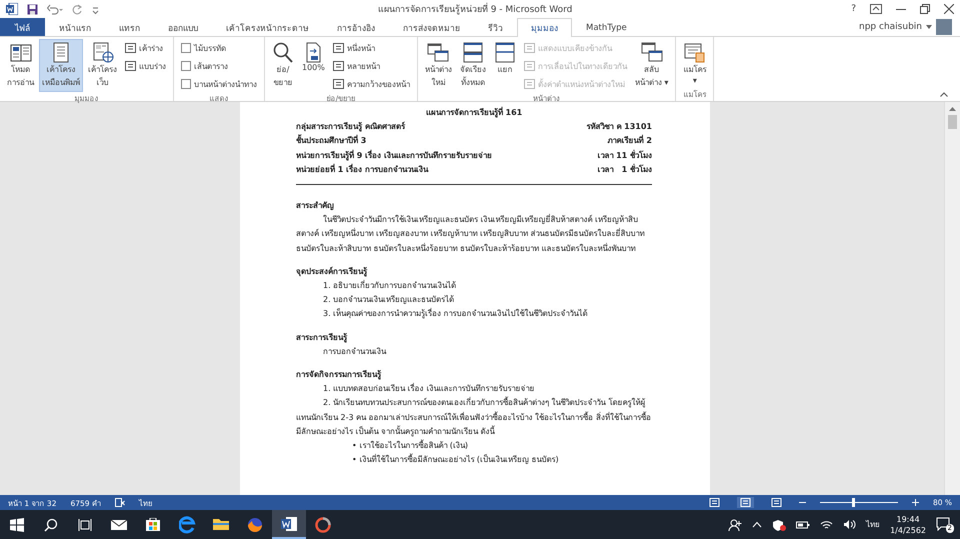 The height and width of the screenshot is (539, 960). What do you see at coordinates (22, 27) in the screenshot?
I see `file-tab: ไฟล์` at bounding box center [22, 27].